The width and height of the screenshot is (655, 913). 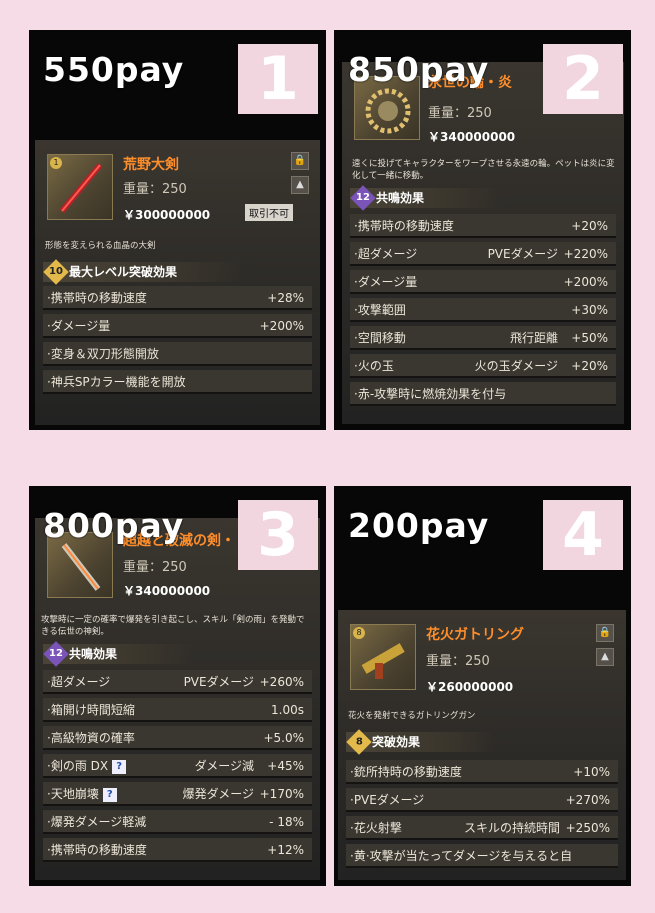 What do you see at coordinates (483, 366) in the screenshot?
I see `effect-row: ·火の玉 火の玉ダメージ +20%` at bounding box center [483, 366].